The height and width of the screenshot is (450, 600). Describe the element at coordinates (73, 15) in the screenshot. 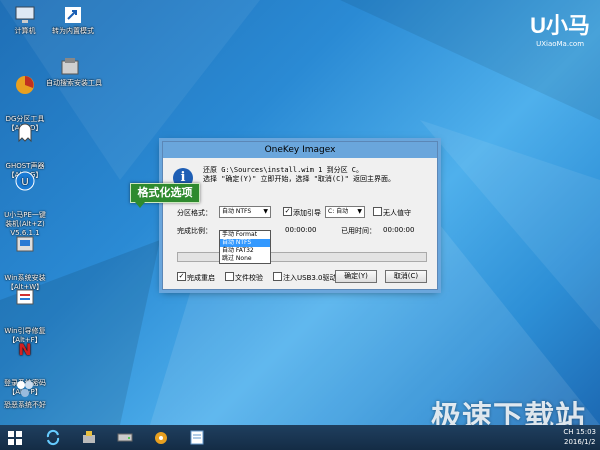

I see `shortcut-icon` at that location.